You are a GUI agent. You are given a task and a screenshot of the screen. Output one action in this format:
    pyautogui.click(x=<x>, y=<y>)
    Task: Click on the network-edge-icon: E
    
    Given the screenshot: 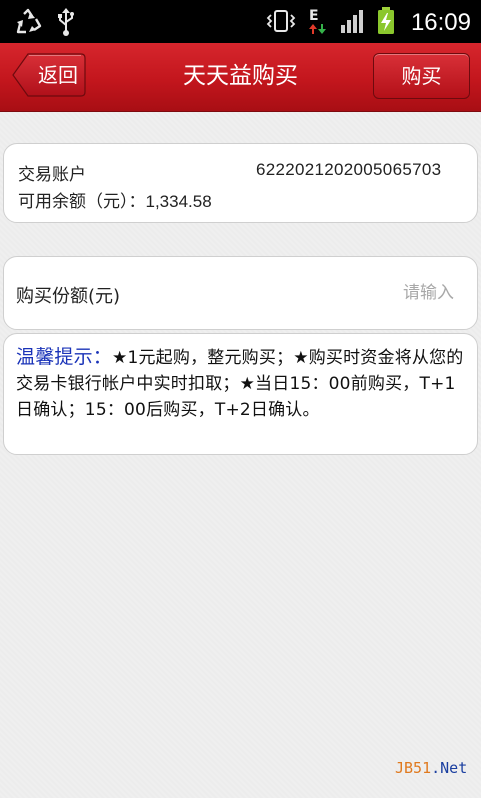 What is the action you would take?
    pyautogui.click(x=318, y=23)
    